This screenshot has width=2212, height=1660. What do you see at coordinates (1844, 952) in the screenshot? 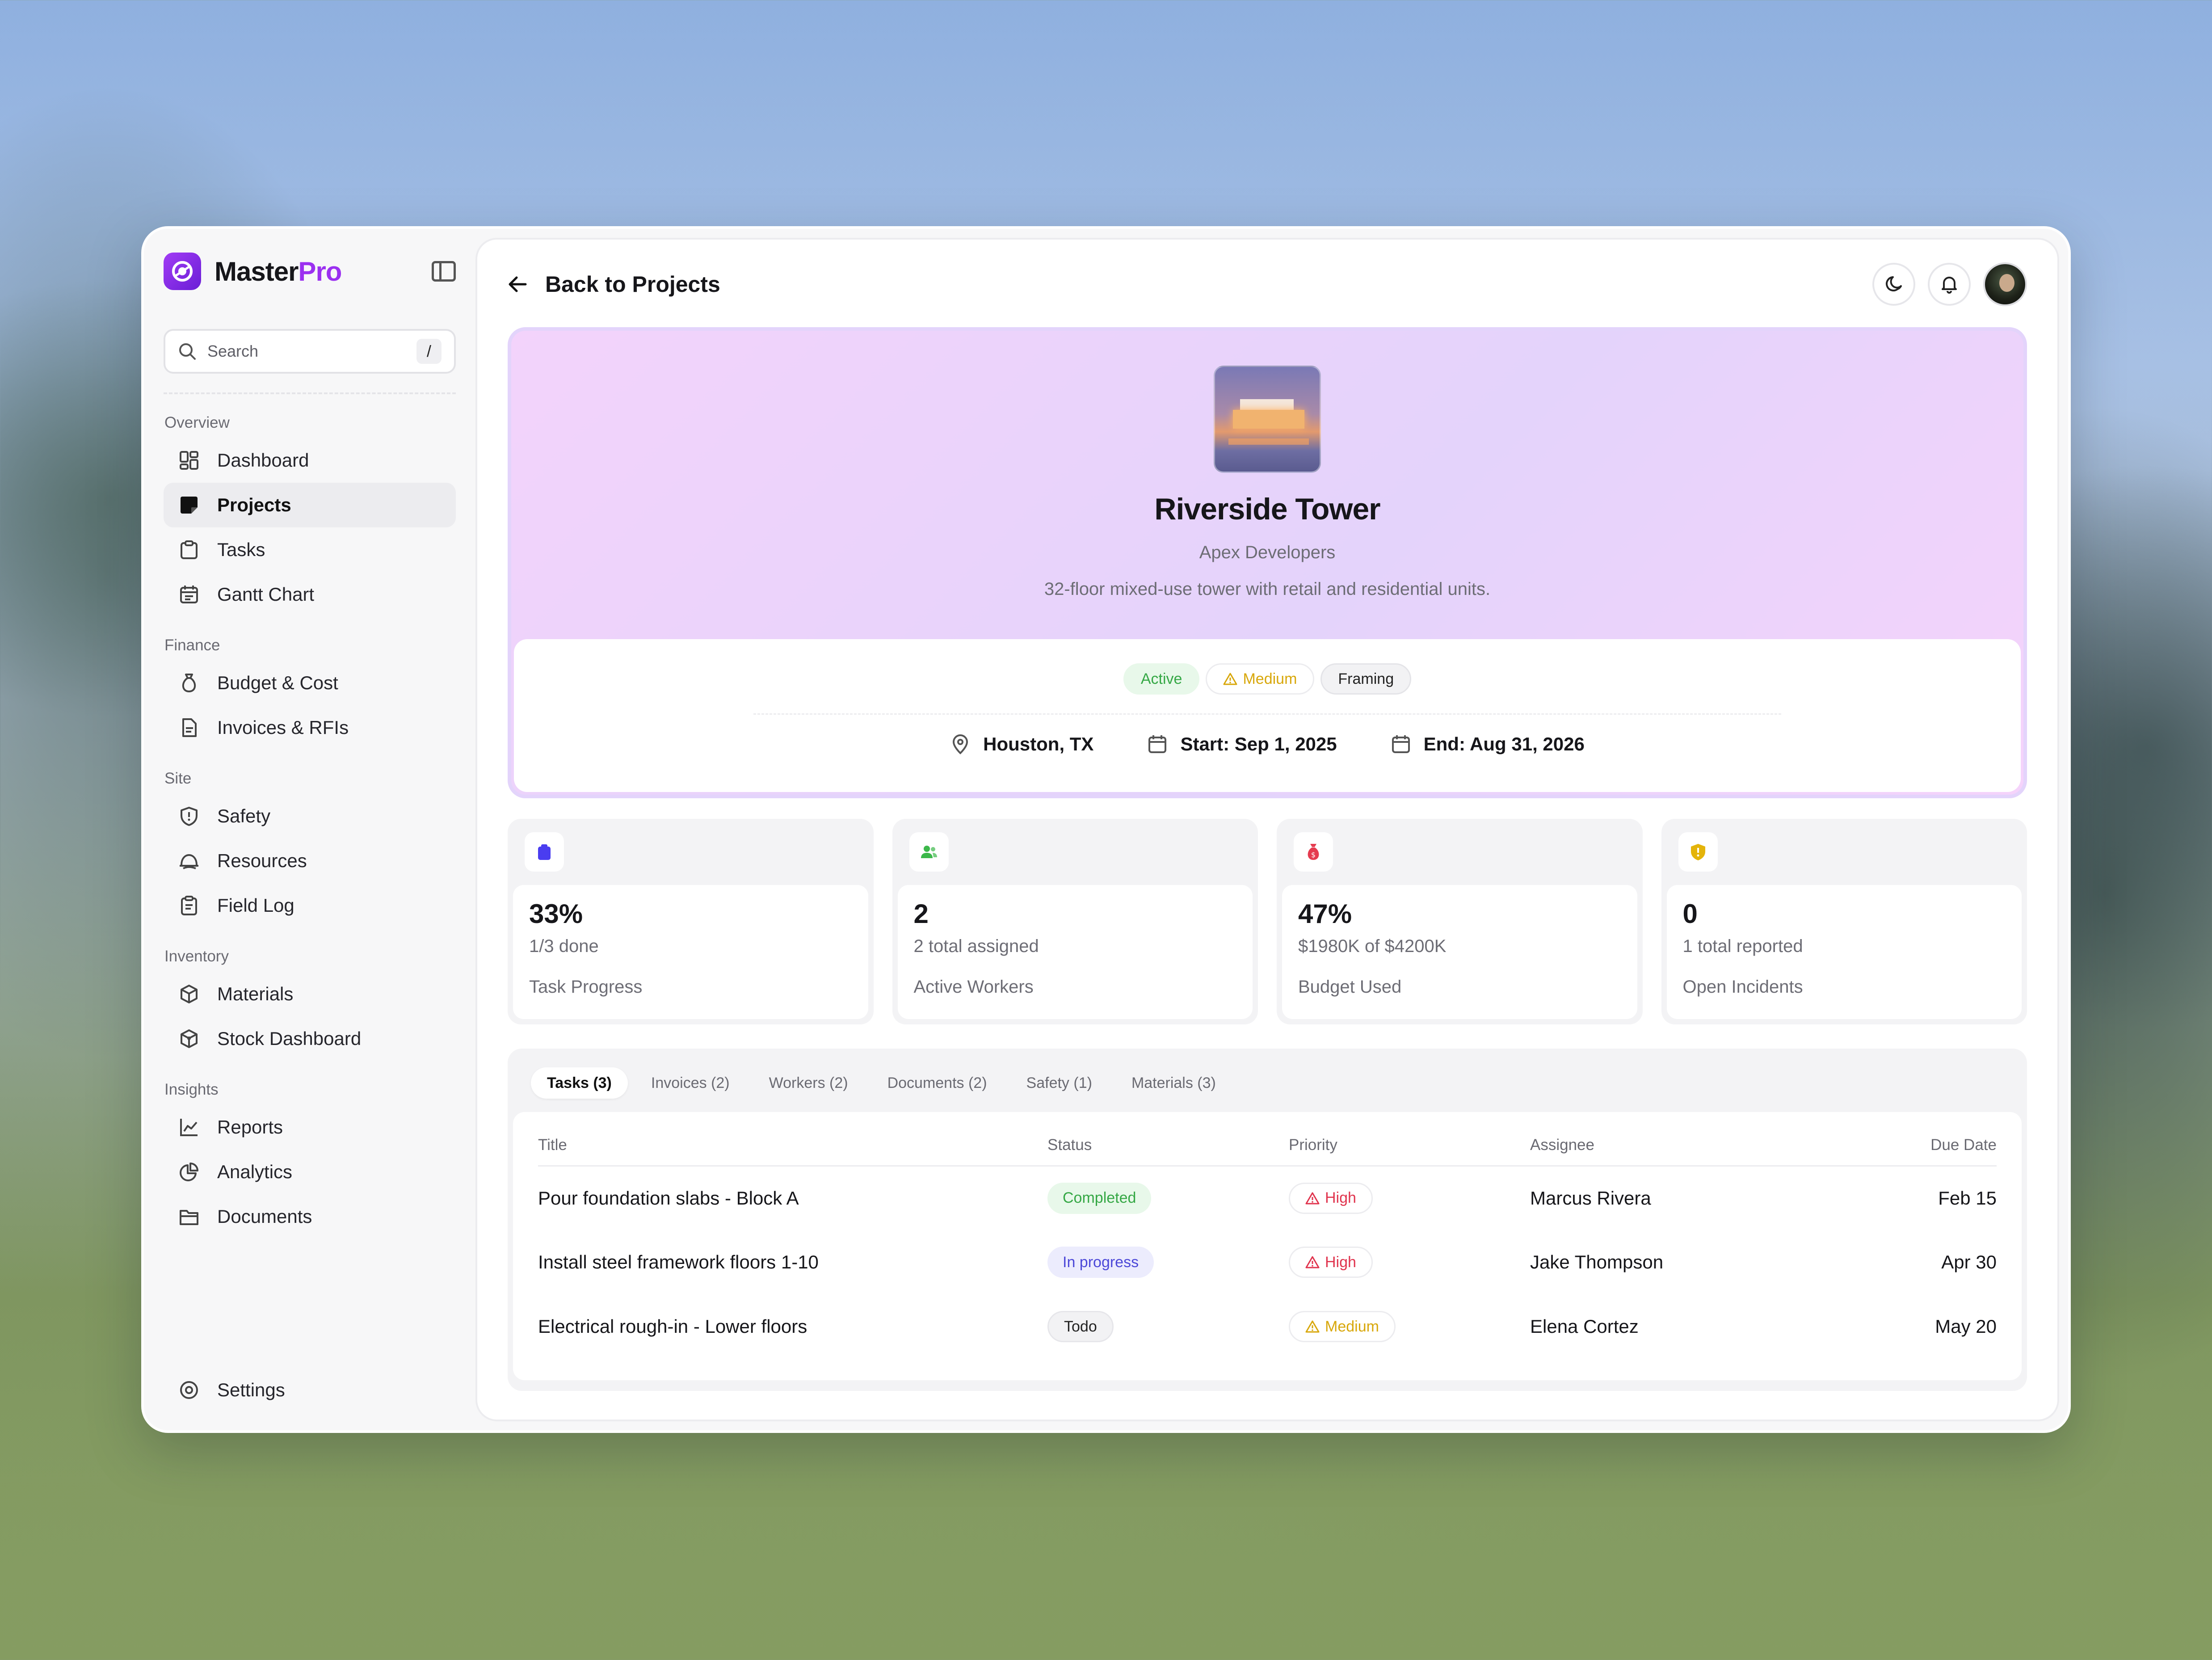
I see `stat-body: 0 1 total reported Open Incidents` at bounding box center [1844, 952].